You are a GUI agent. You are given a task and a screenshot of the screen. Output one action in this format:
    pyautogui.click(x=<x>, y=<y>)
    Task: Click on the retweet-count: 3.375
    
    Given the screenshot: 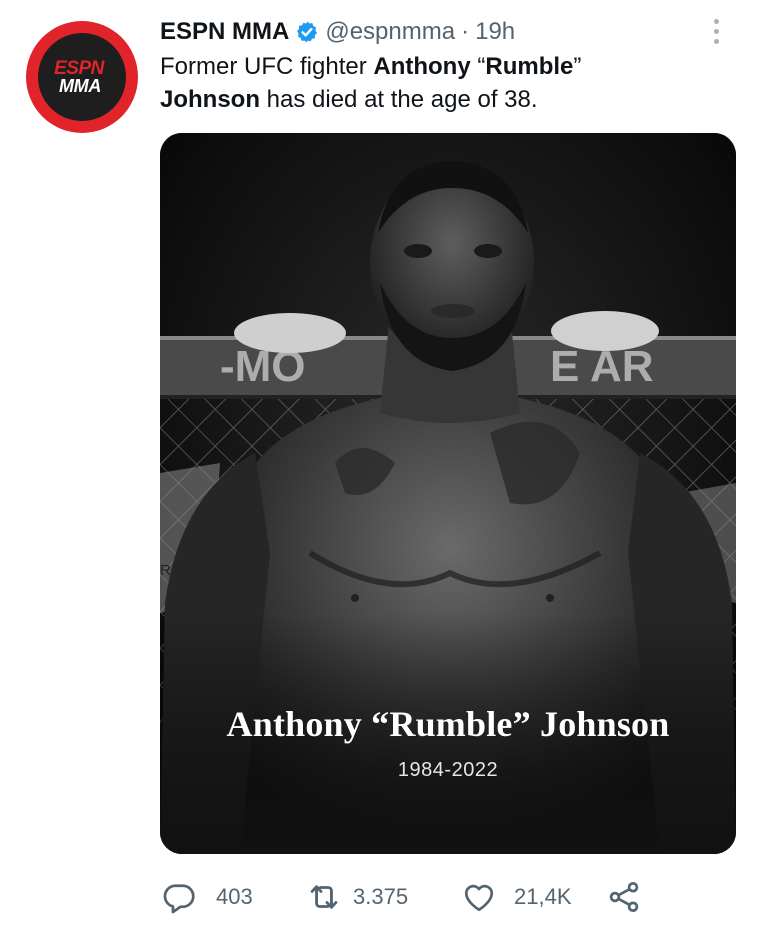 What is the action you would take?
    pyautogui.click(x=381, y=896)
    